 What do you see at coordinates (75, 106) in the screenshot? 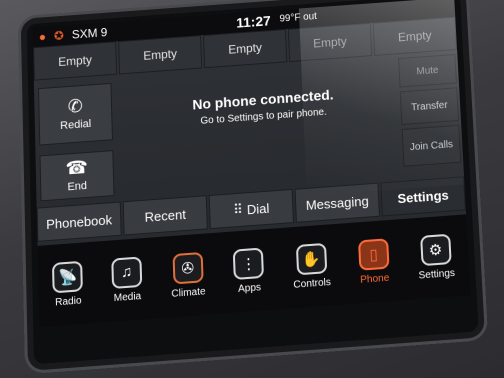
I see `phone-icon: ✆` at bounding box center [75, 106].